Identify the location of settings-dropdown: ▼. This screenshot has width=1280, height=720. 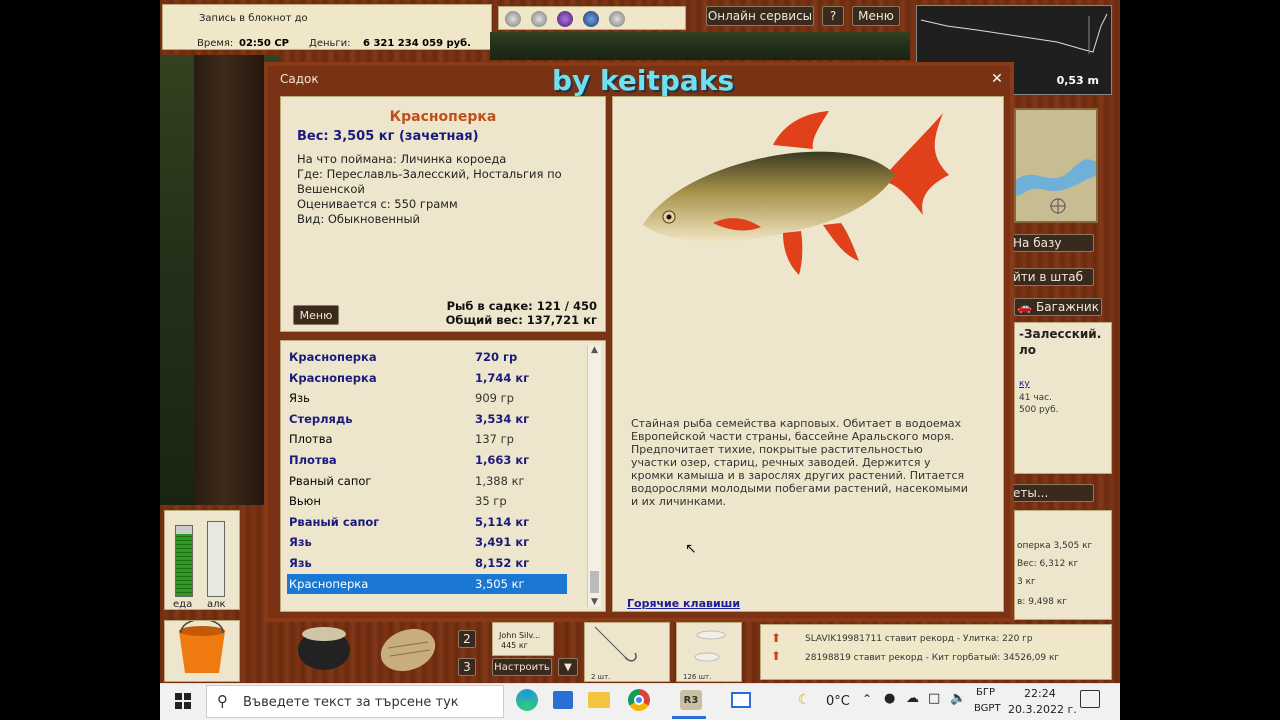
(568, 667).